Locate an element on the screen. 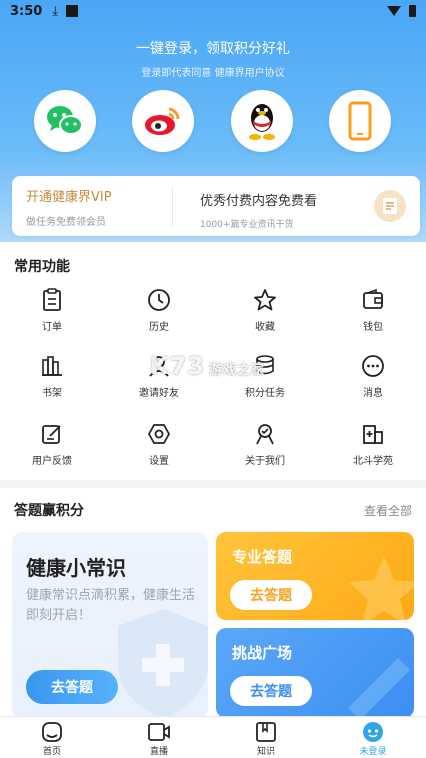  tab-knowledge: 知识 is located at coordinates (266, 739).